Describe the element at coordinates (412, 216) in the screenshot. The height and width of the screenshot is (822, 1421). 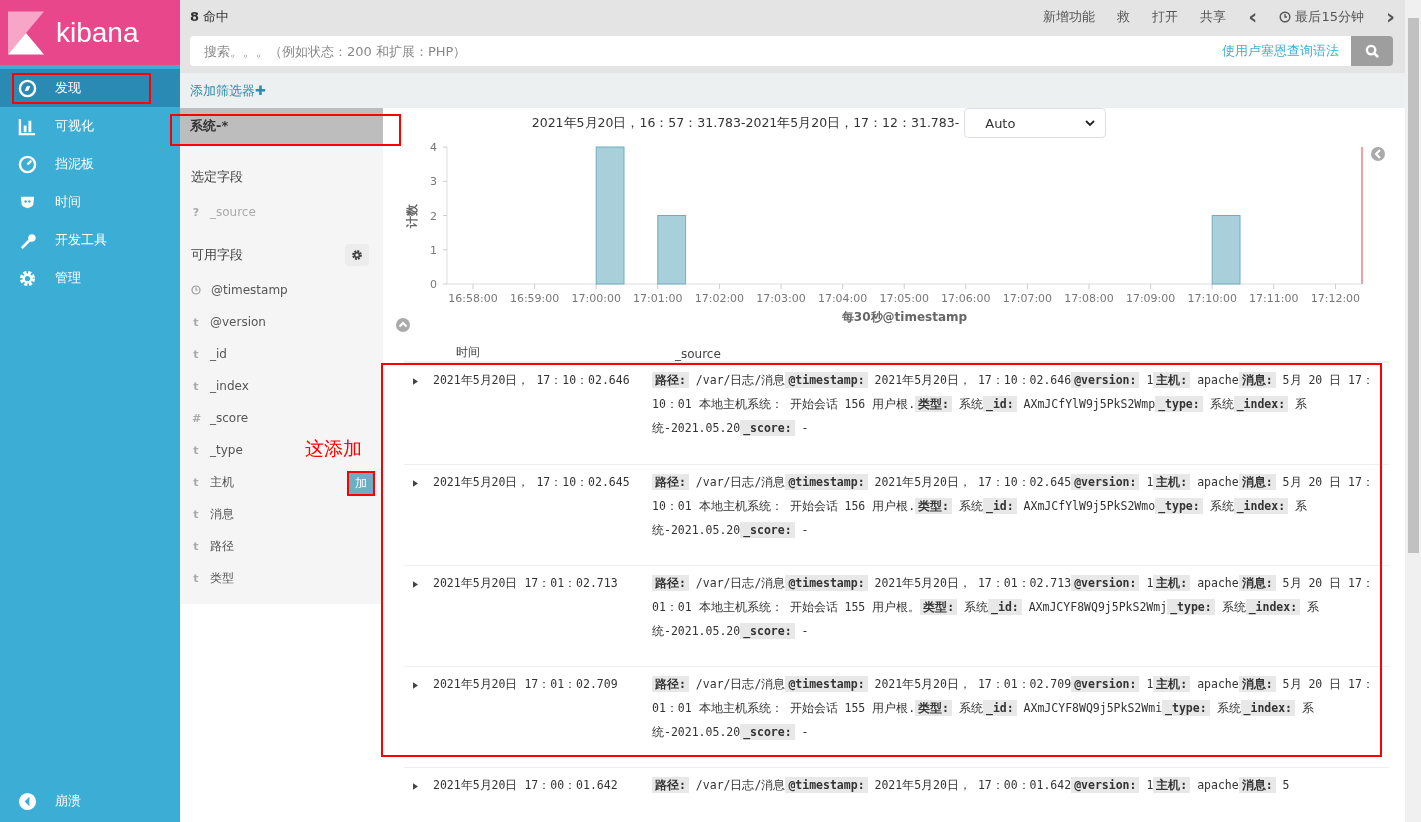
I see `y-axis-label: 计数` at that location.